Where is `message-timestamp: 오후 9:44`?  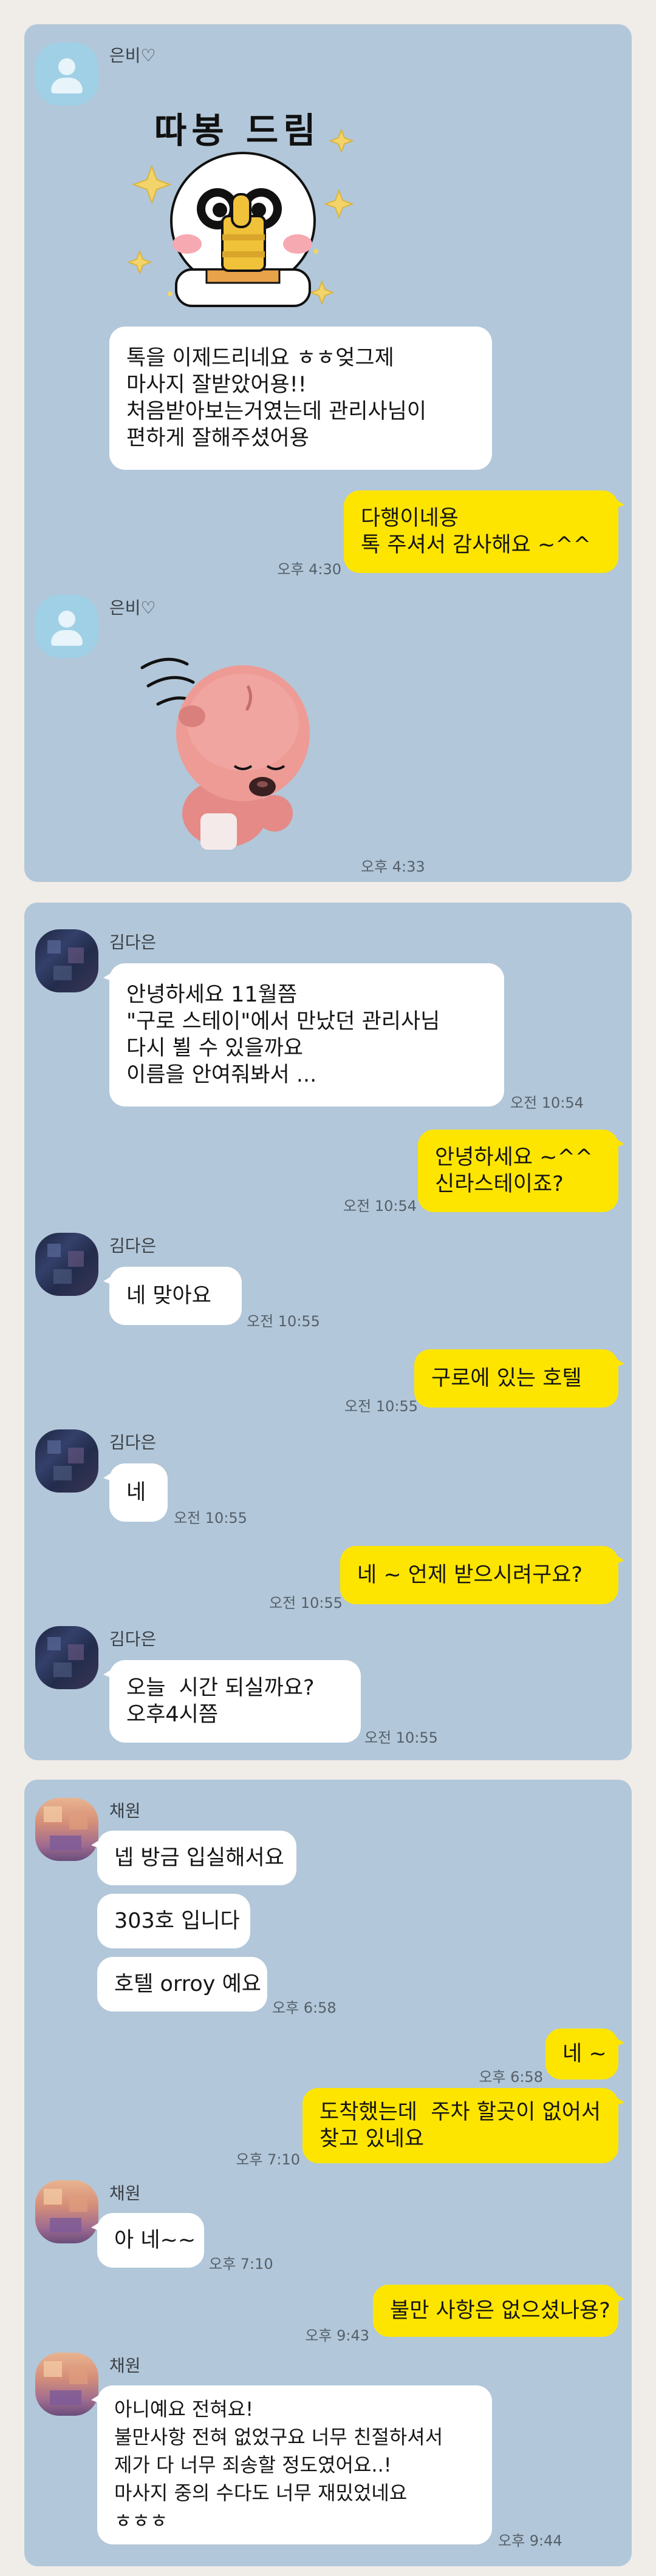
message-timestamp: 오후 9:44 is located at coordinates (530, 2540).